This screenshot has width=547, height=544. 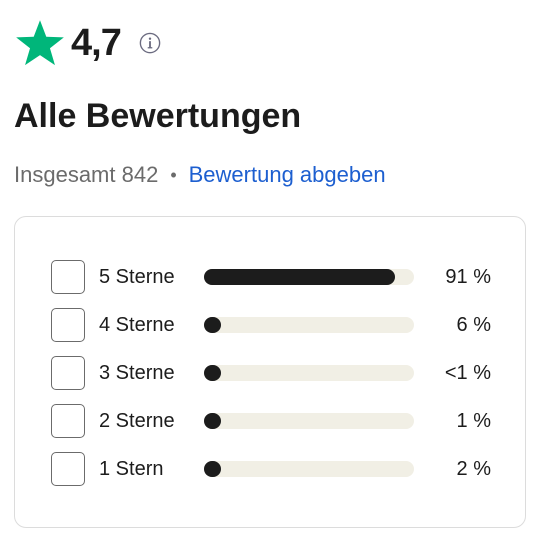 I want to click on rating-row-1: 1 Stern 2 %, so click(x=271, y=469).